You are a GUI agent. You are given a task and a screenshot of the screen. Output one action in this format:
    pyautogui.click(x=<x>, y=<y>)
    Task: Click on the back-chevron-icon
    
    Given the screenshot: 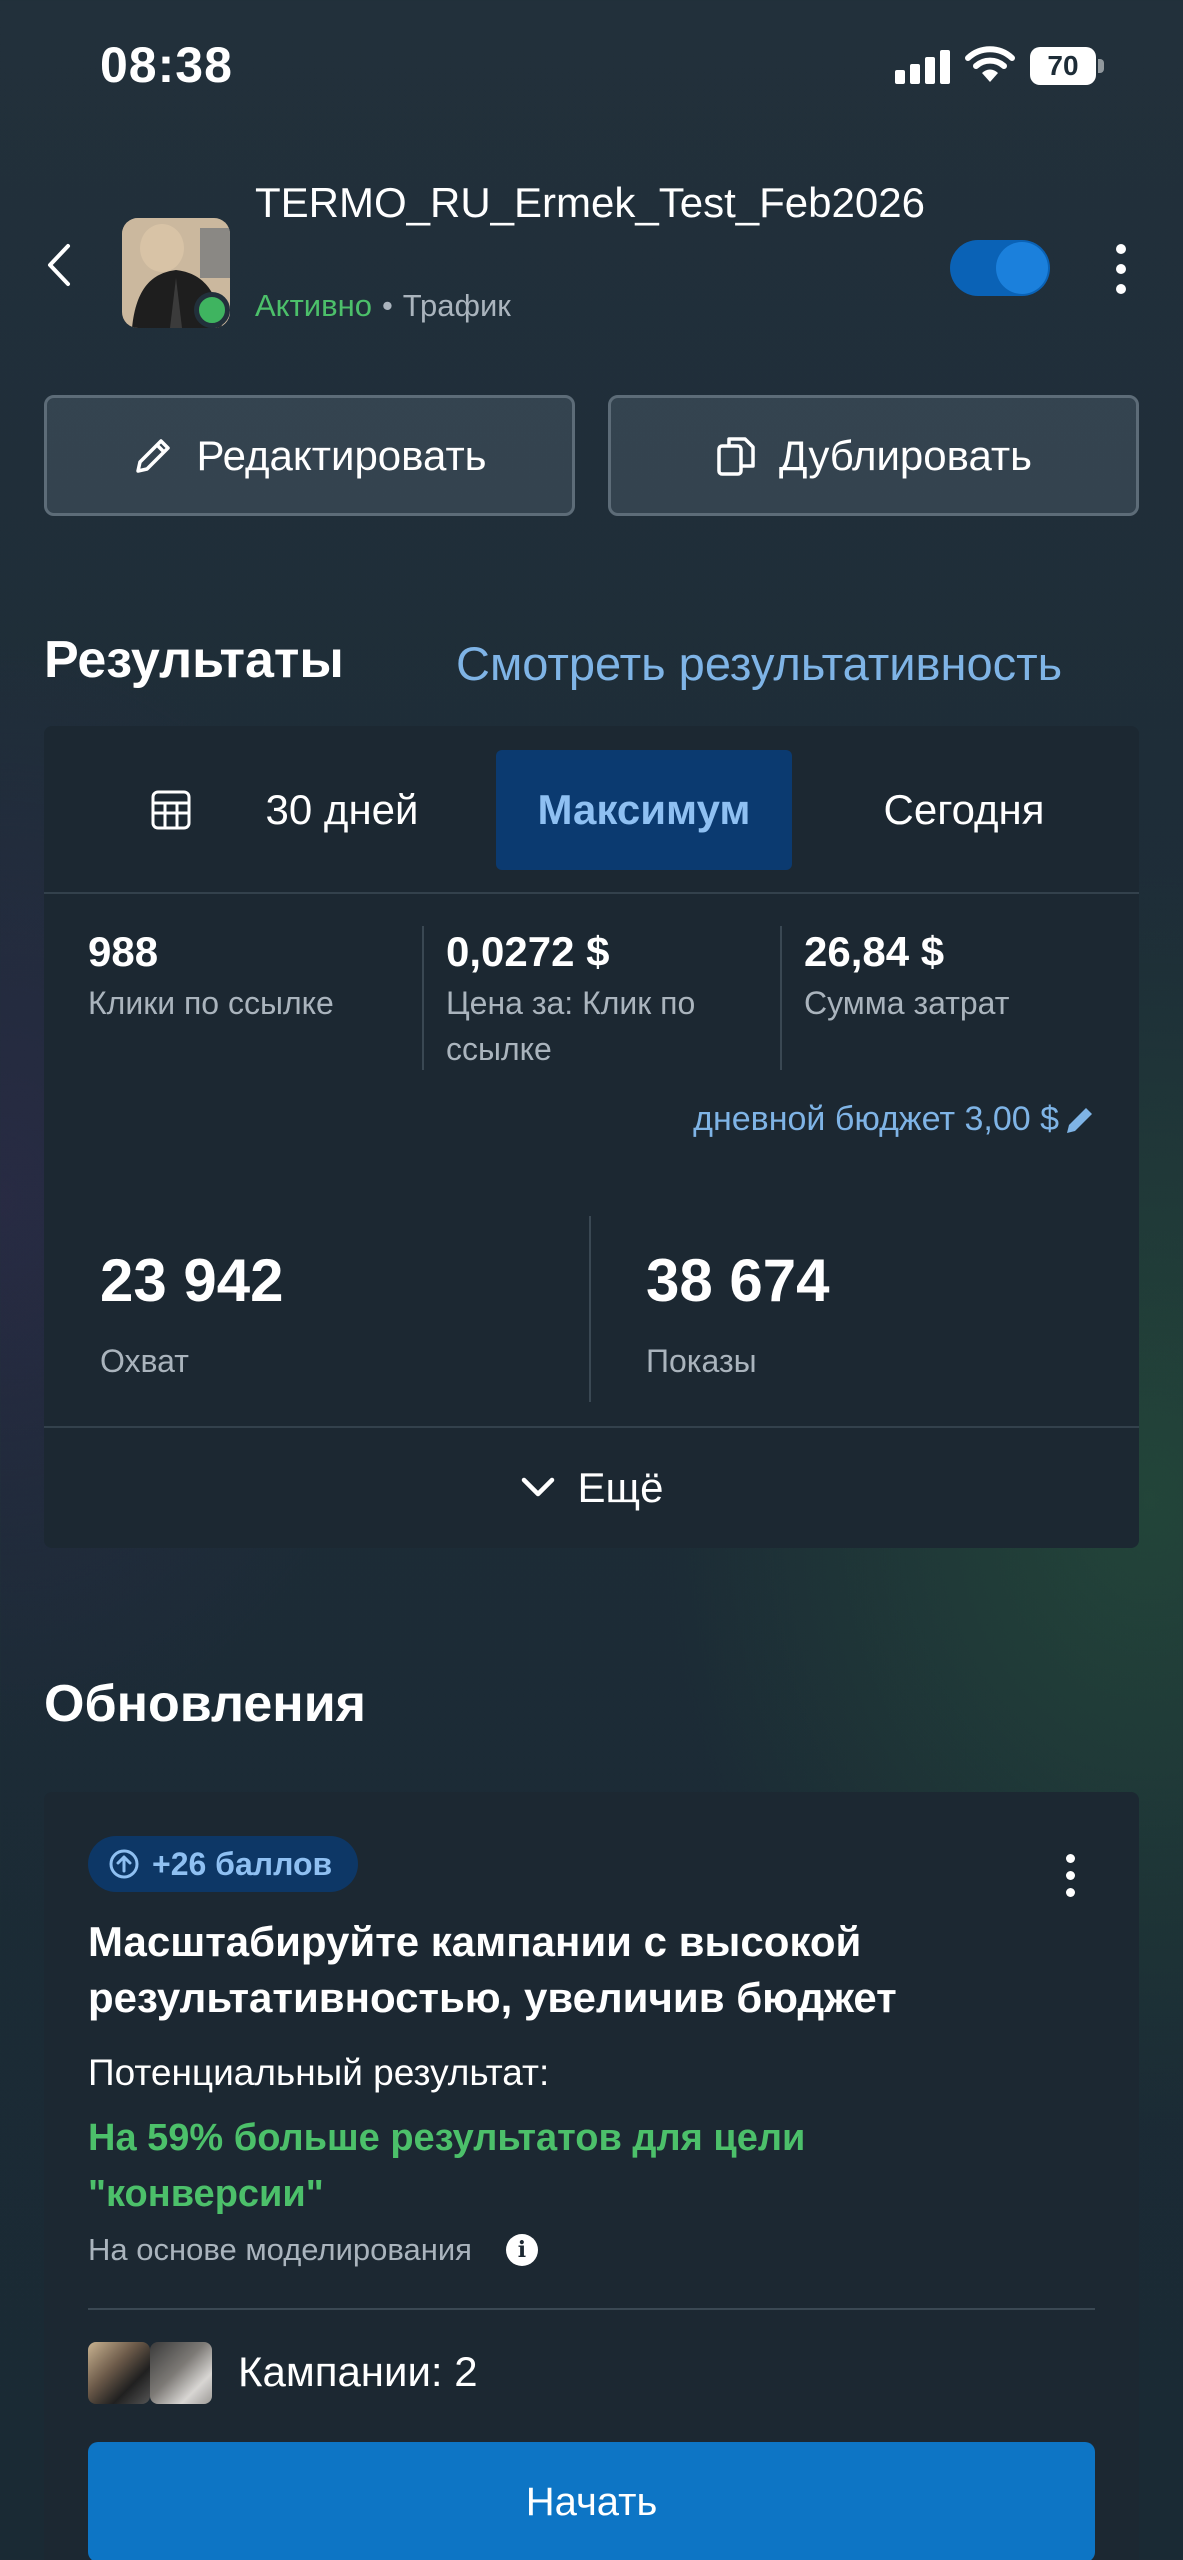 What is the action you would take?
    pyautogui.click(x=60, y=265)
    